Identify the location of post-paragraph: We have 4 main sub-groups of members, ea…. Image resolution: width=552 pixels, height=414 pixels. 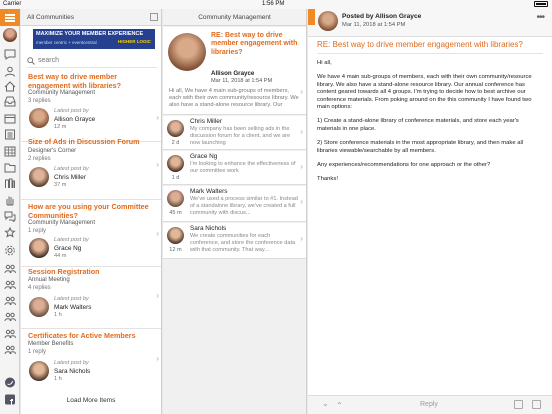
(424, 92).